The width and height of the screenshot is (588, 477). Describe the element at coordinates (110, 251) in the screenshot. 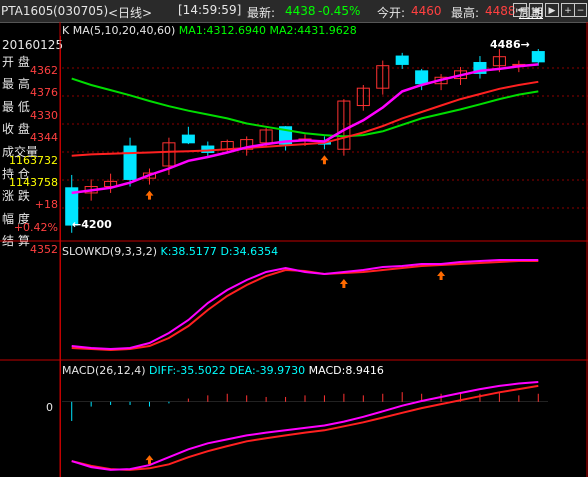

I see `kd-name: SLOWKD(9,3,3,2)` at that location.